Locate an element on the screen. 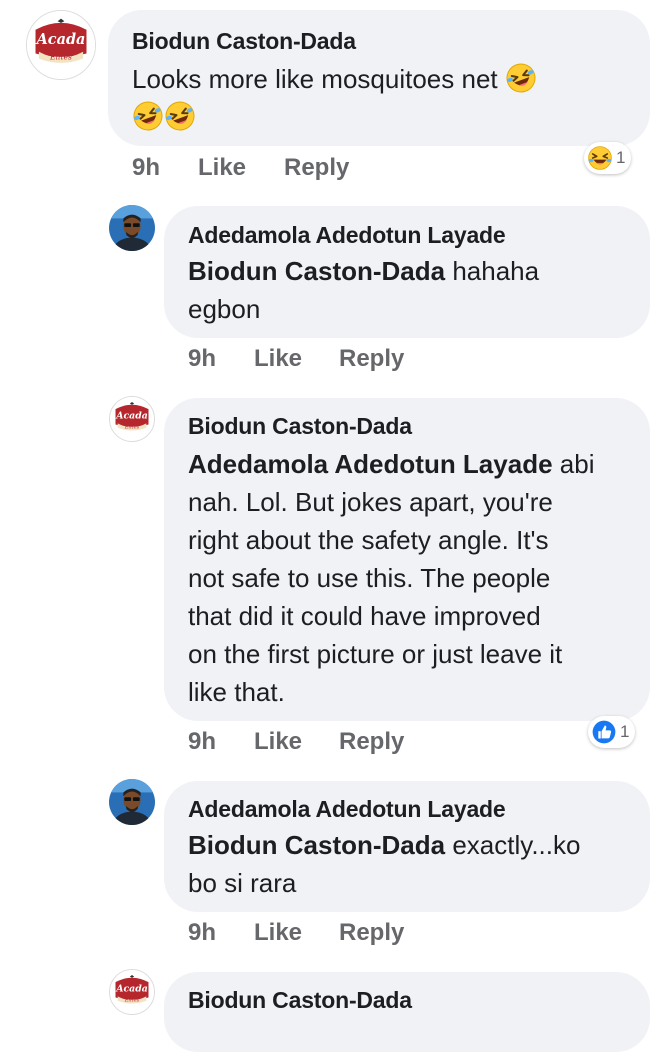  comment-text-content: egbon is located at coordinates (224, 309).